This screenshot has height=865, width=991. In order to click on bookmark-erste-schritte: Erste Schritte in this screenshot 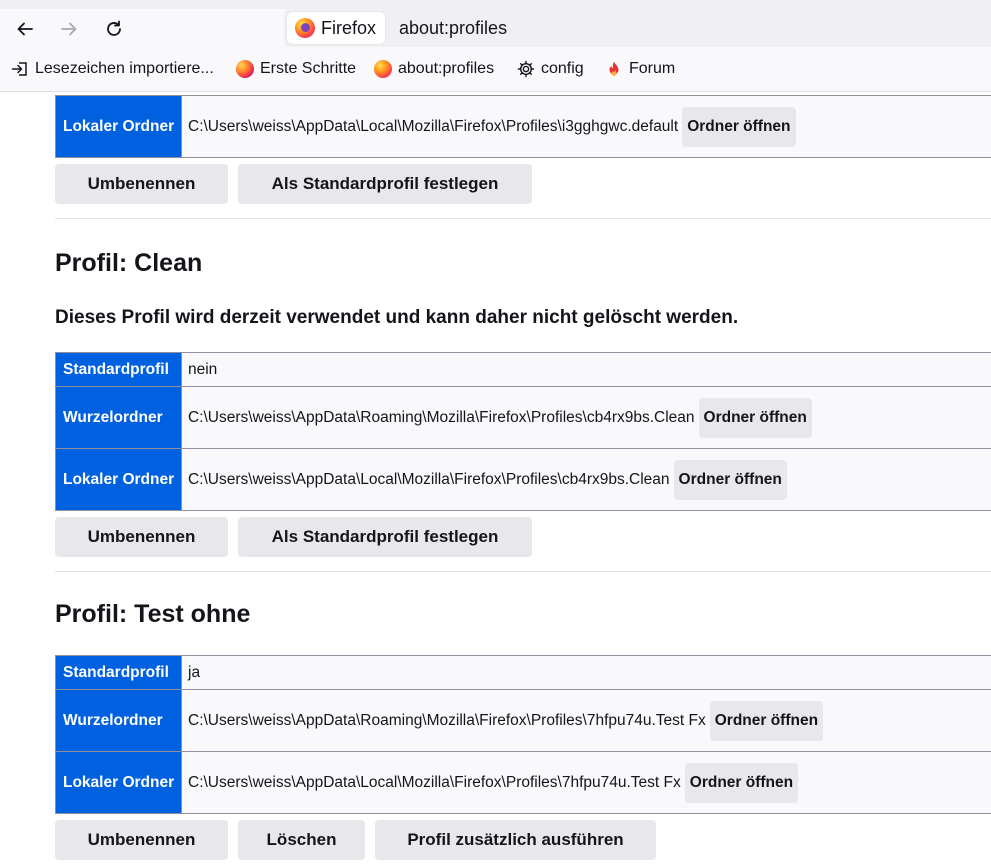, I will do `click(296, 69)`.